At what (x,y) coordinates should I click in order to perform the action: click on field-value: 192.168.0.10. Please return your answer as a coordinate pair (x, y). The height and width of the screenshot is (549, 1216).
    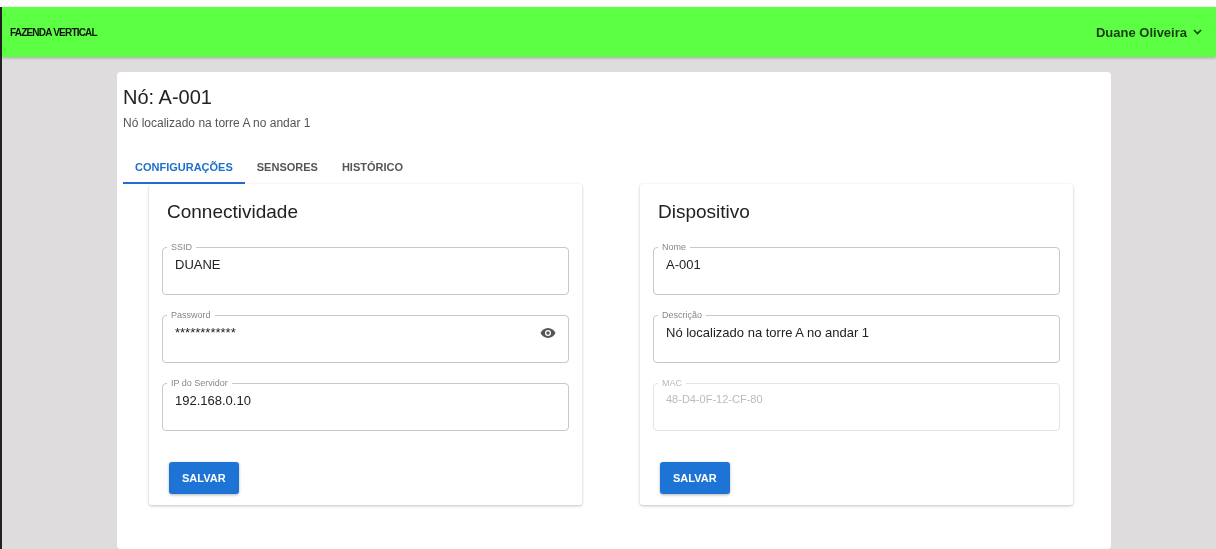
    Looking at the image, I should click on (213, 400).